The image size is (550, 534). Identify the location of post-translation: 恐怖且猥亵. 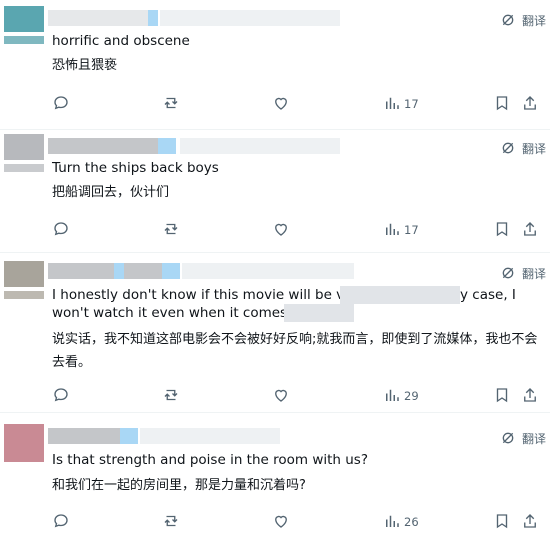
(85, 65).